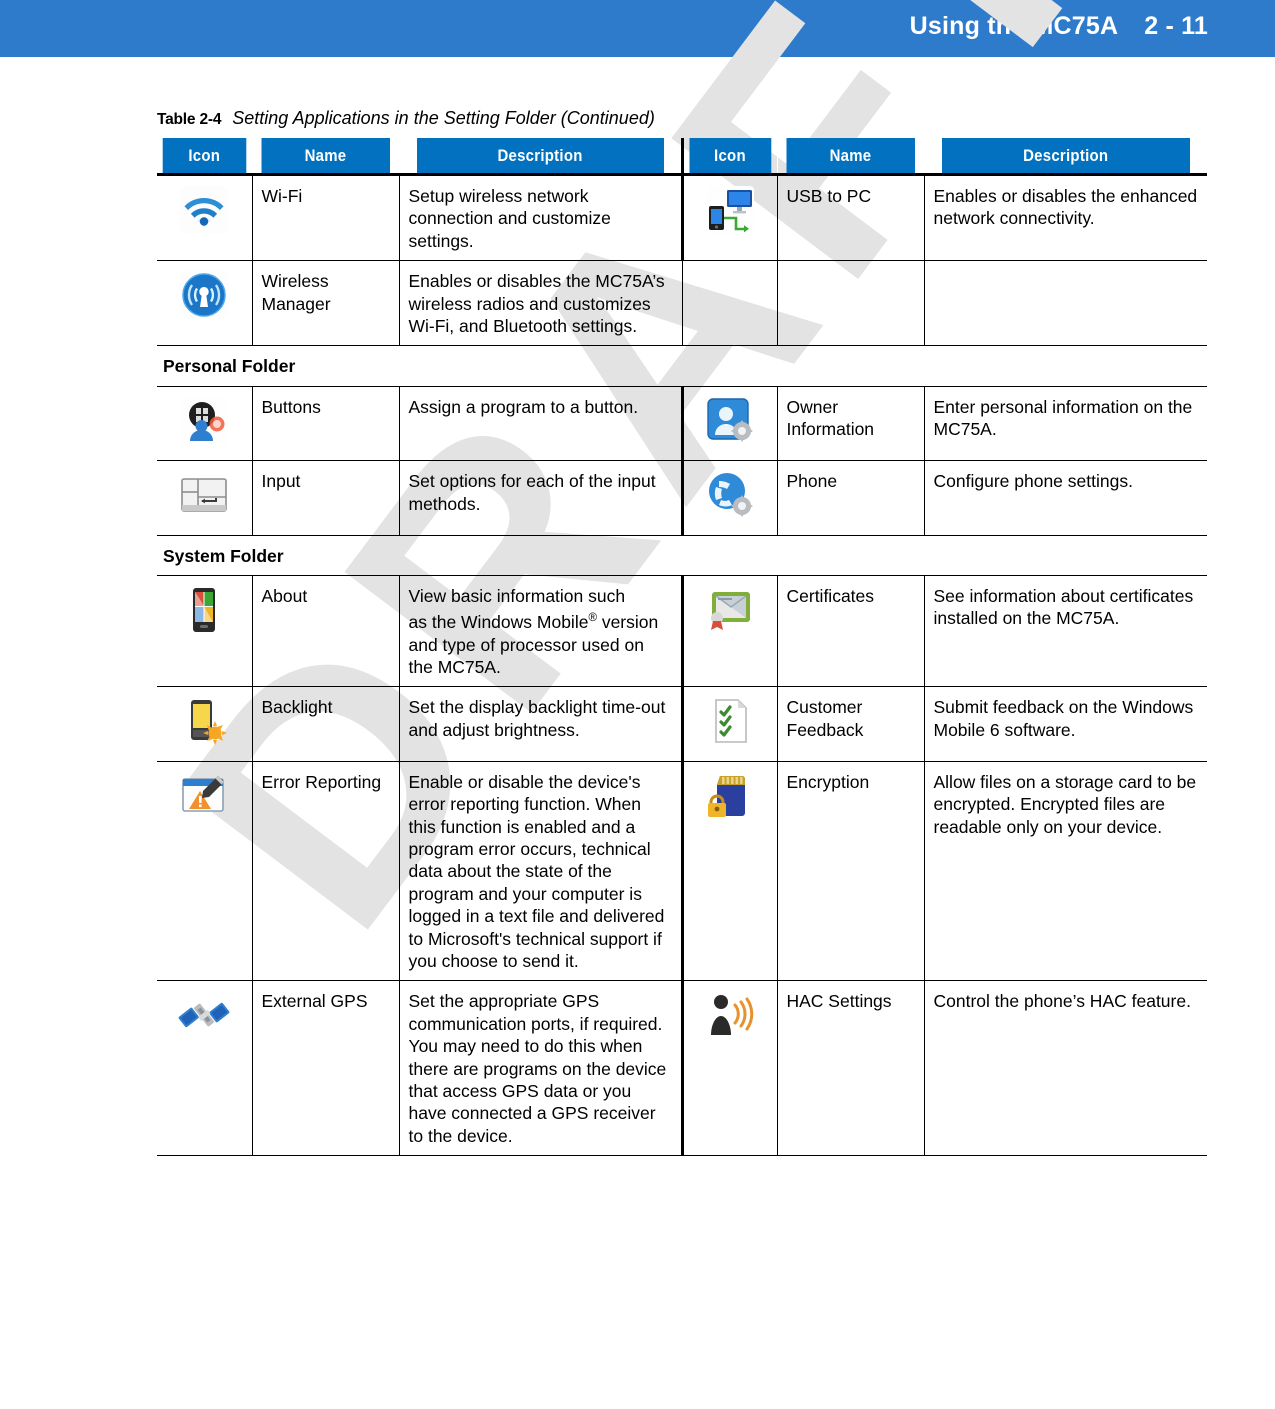  Describe the element at coordinates (1065, 424) in the screenshot. I see `setting-description: Enter personal information on the MC75A.` at that location.